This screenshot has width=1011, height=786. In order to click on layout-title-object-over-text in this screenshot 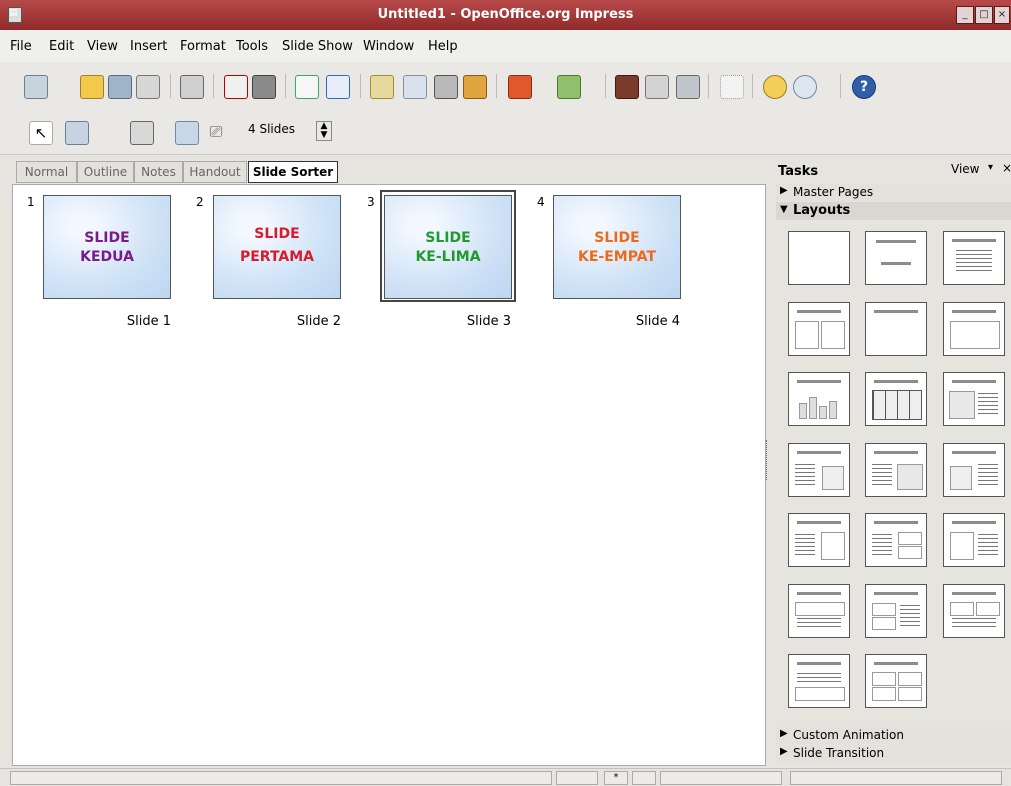, I will do `click(819, 611)`.